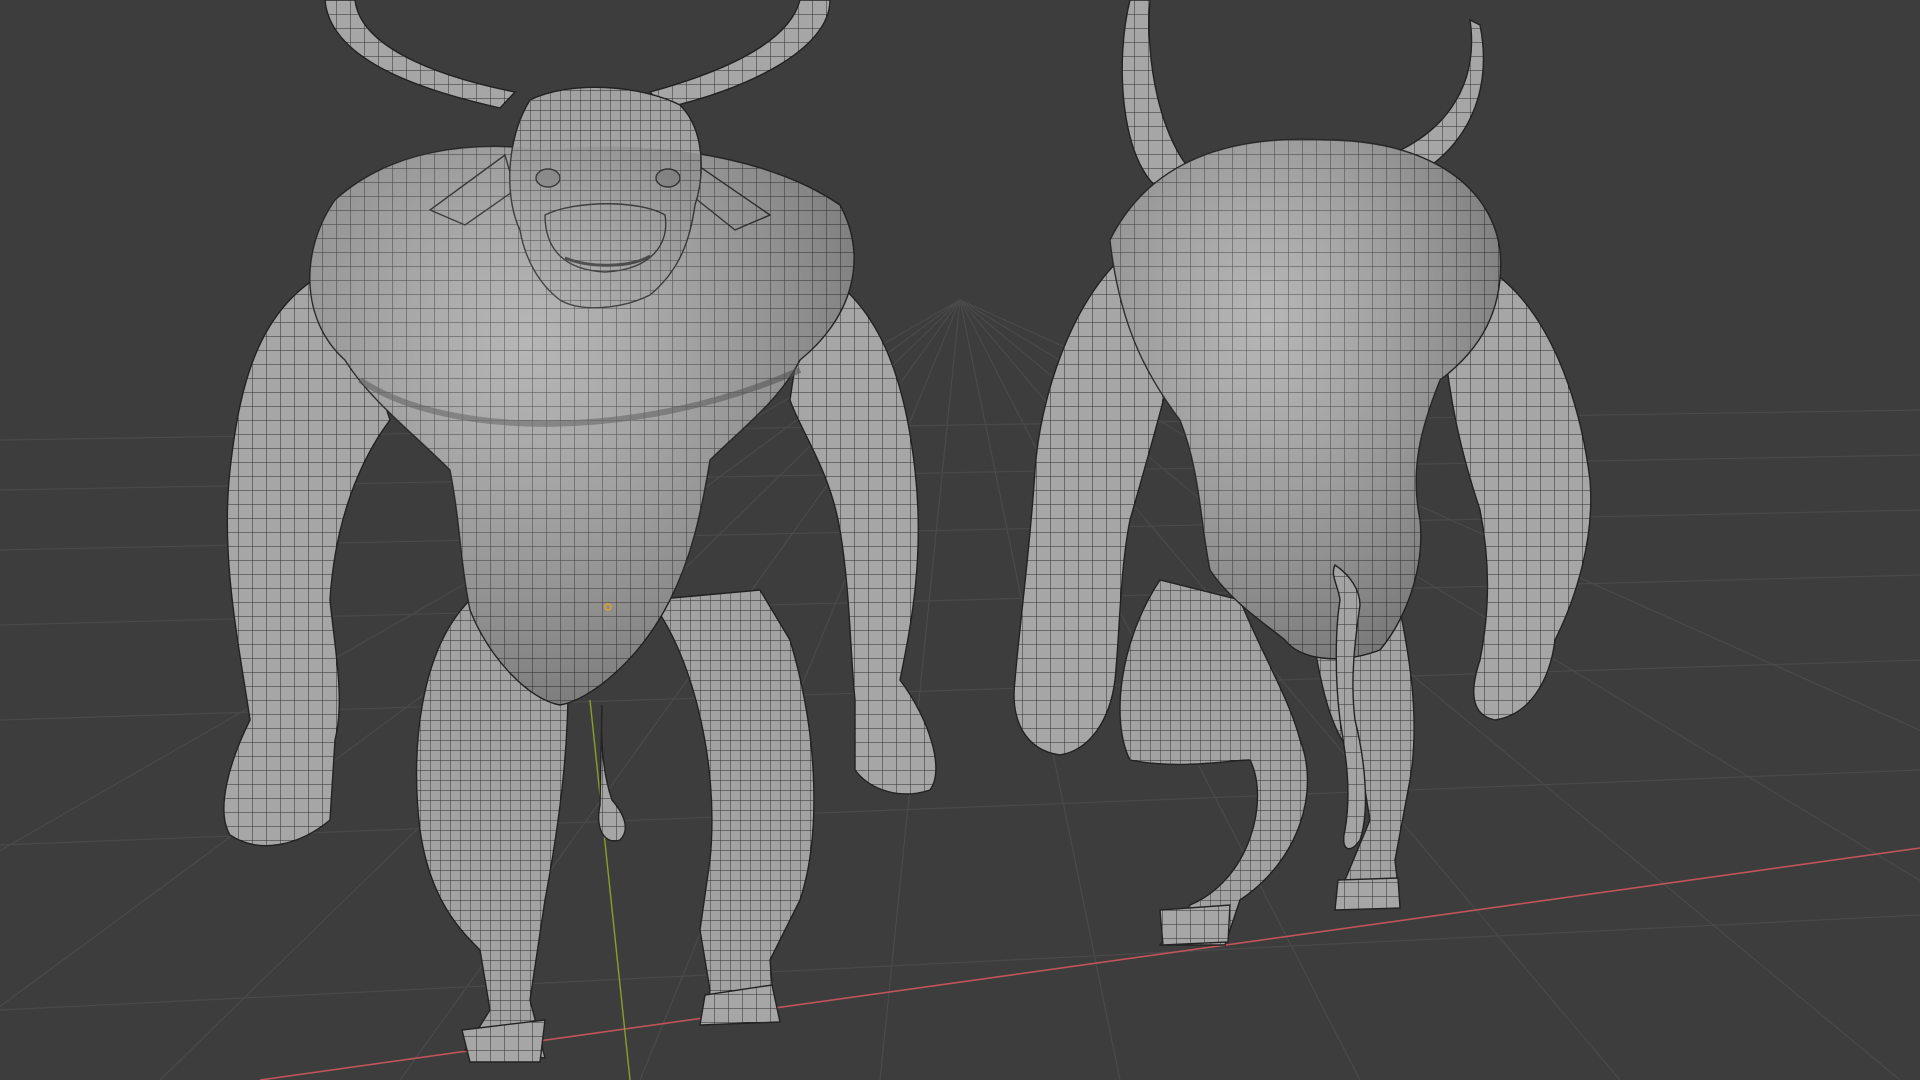  I want to click on back-left-hoof, so click(1195, 925).